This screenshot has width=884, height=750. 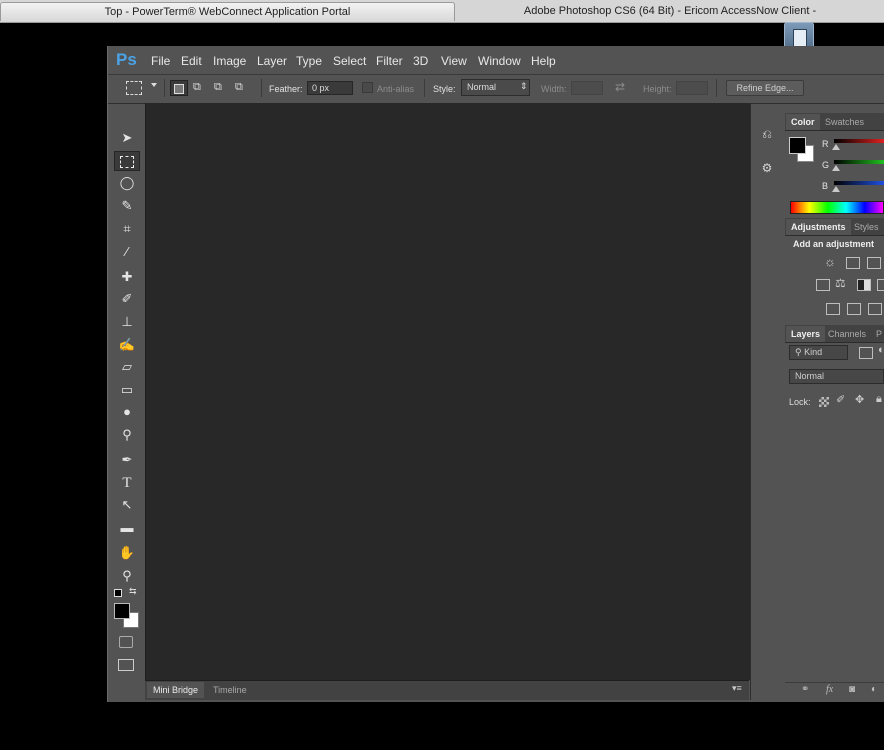 What do you see at coordinates (286, 89) in the screenshot?
I see `feather-label: Feather:` at bounding box center [286, 89].